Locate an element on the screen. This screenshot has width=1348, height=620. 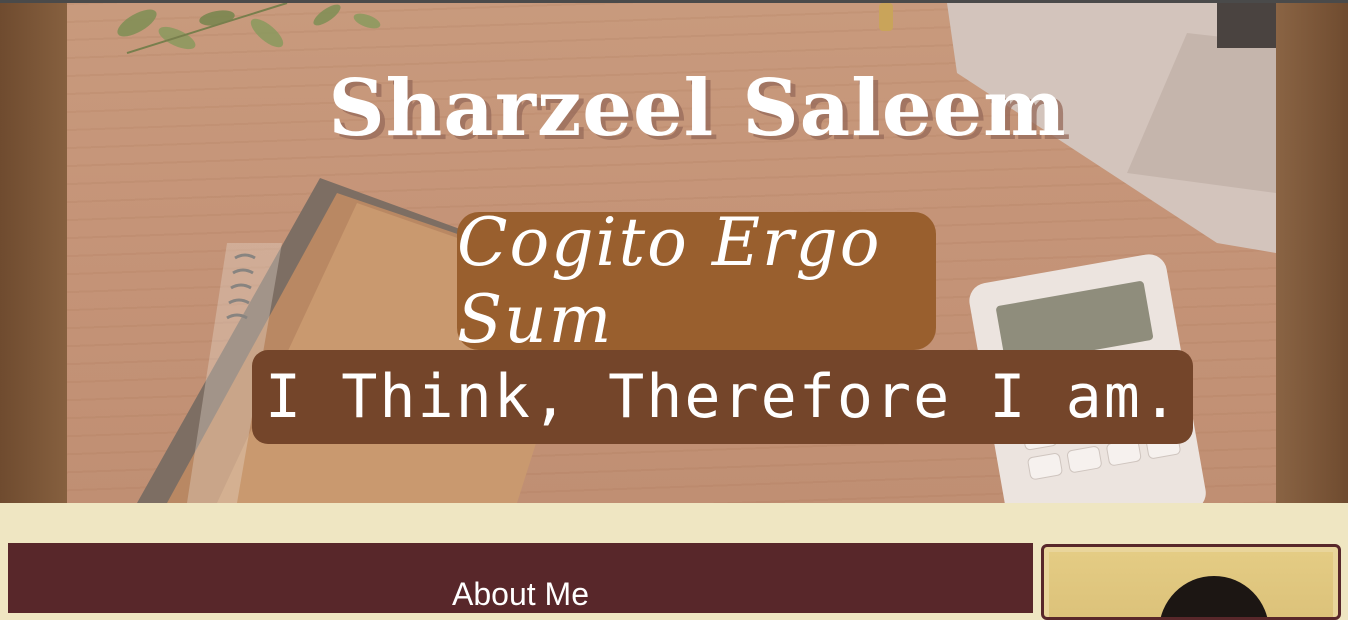
site-title: Sharzeel Saleem is located at coordinates (697, 108).